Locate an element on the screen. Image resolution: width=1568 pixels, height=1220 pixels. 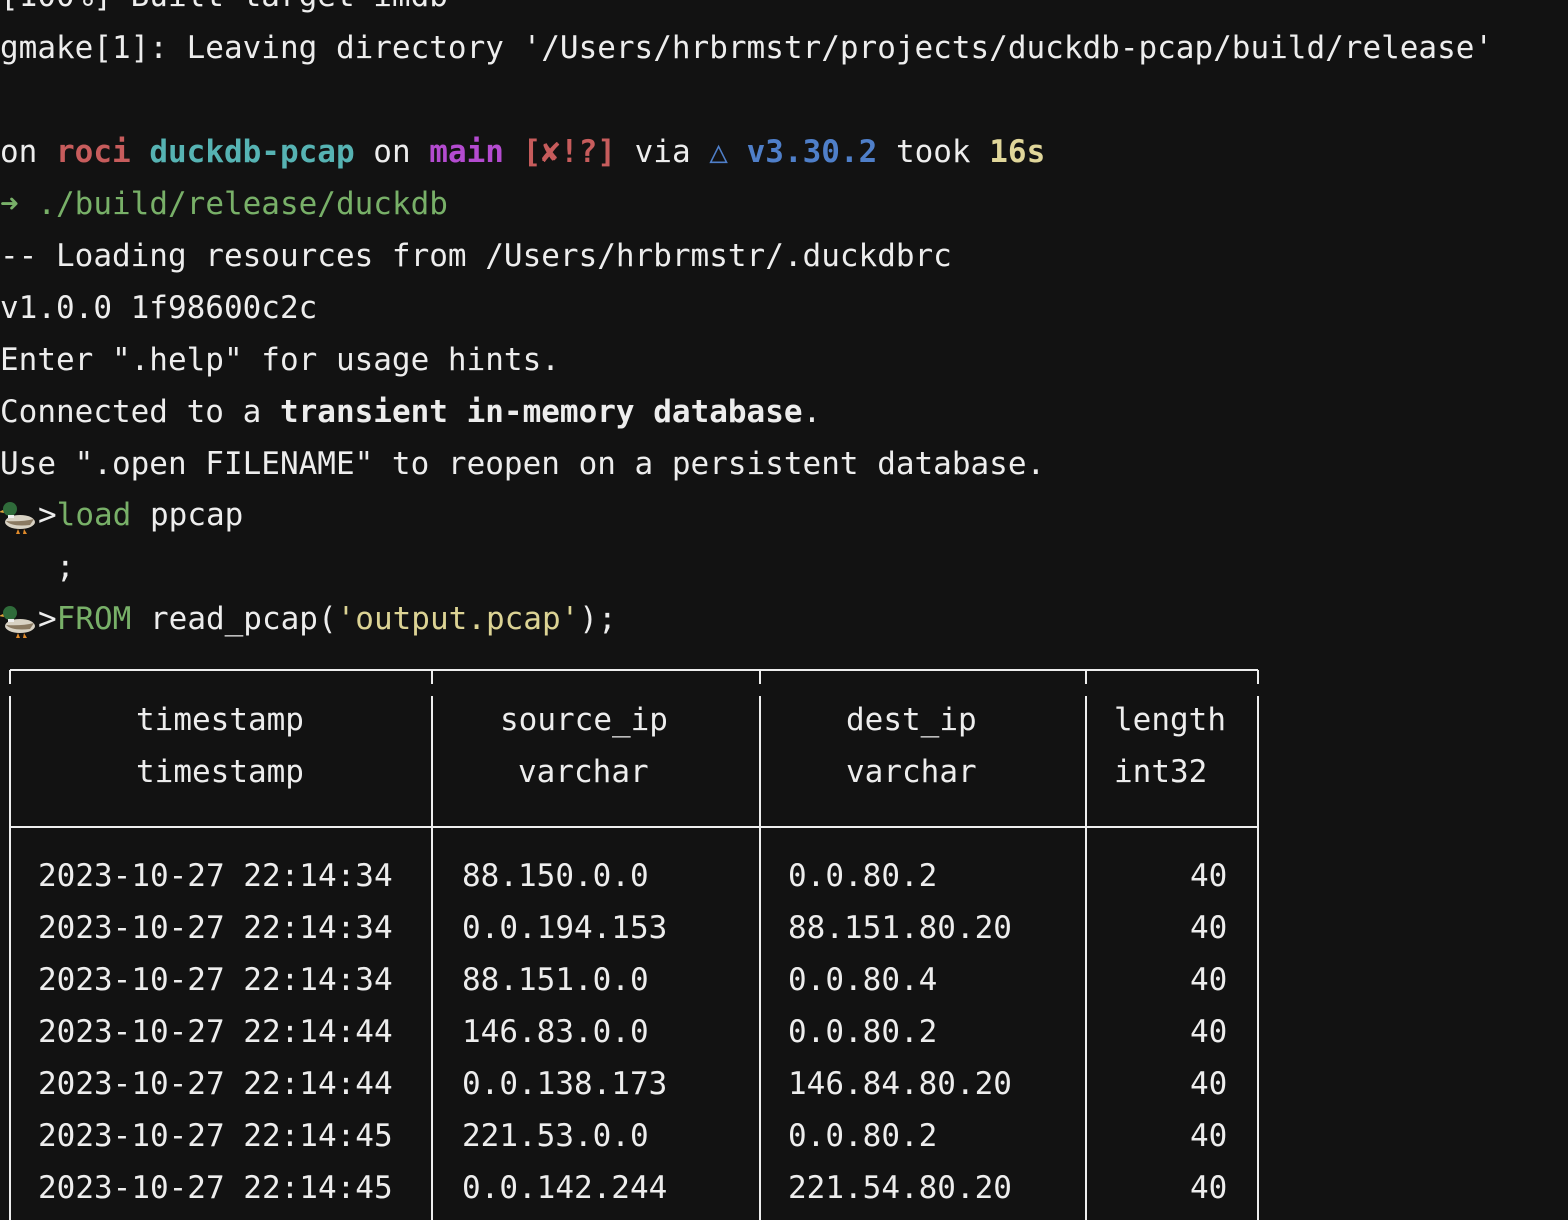
sql-keyword-load: load is located at coordinates (94, 515).